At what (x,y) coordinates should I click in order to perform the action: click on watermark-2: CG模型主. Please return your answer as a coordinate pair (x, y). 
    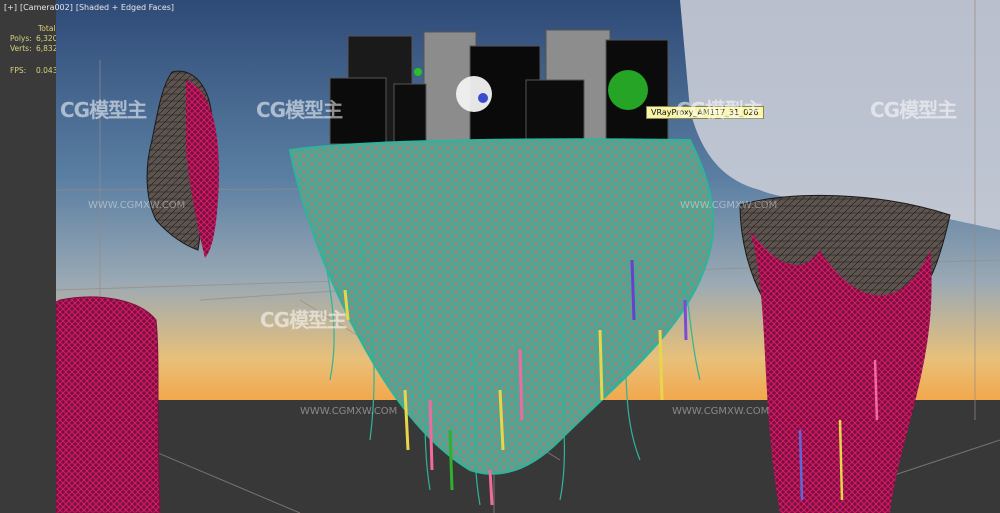
    Looking at the image, I should click on (299, 110).